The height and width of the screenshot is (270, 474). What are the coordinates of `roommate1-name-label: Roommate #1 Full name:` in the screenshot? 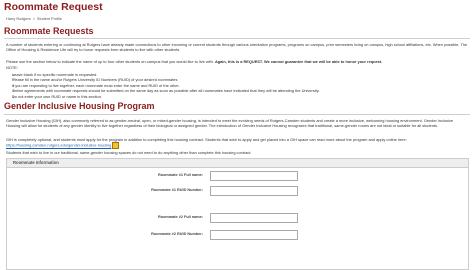 It's located at (180, 175).